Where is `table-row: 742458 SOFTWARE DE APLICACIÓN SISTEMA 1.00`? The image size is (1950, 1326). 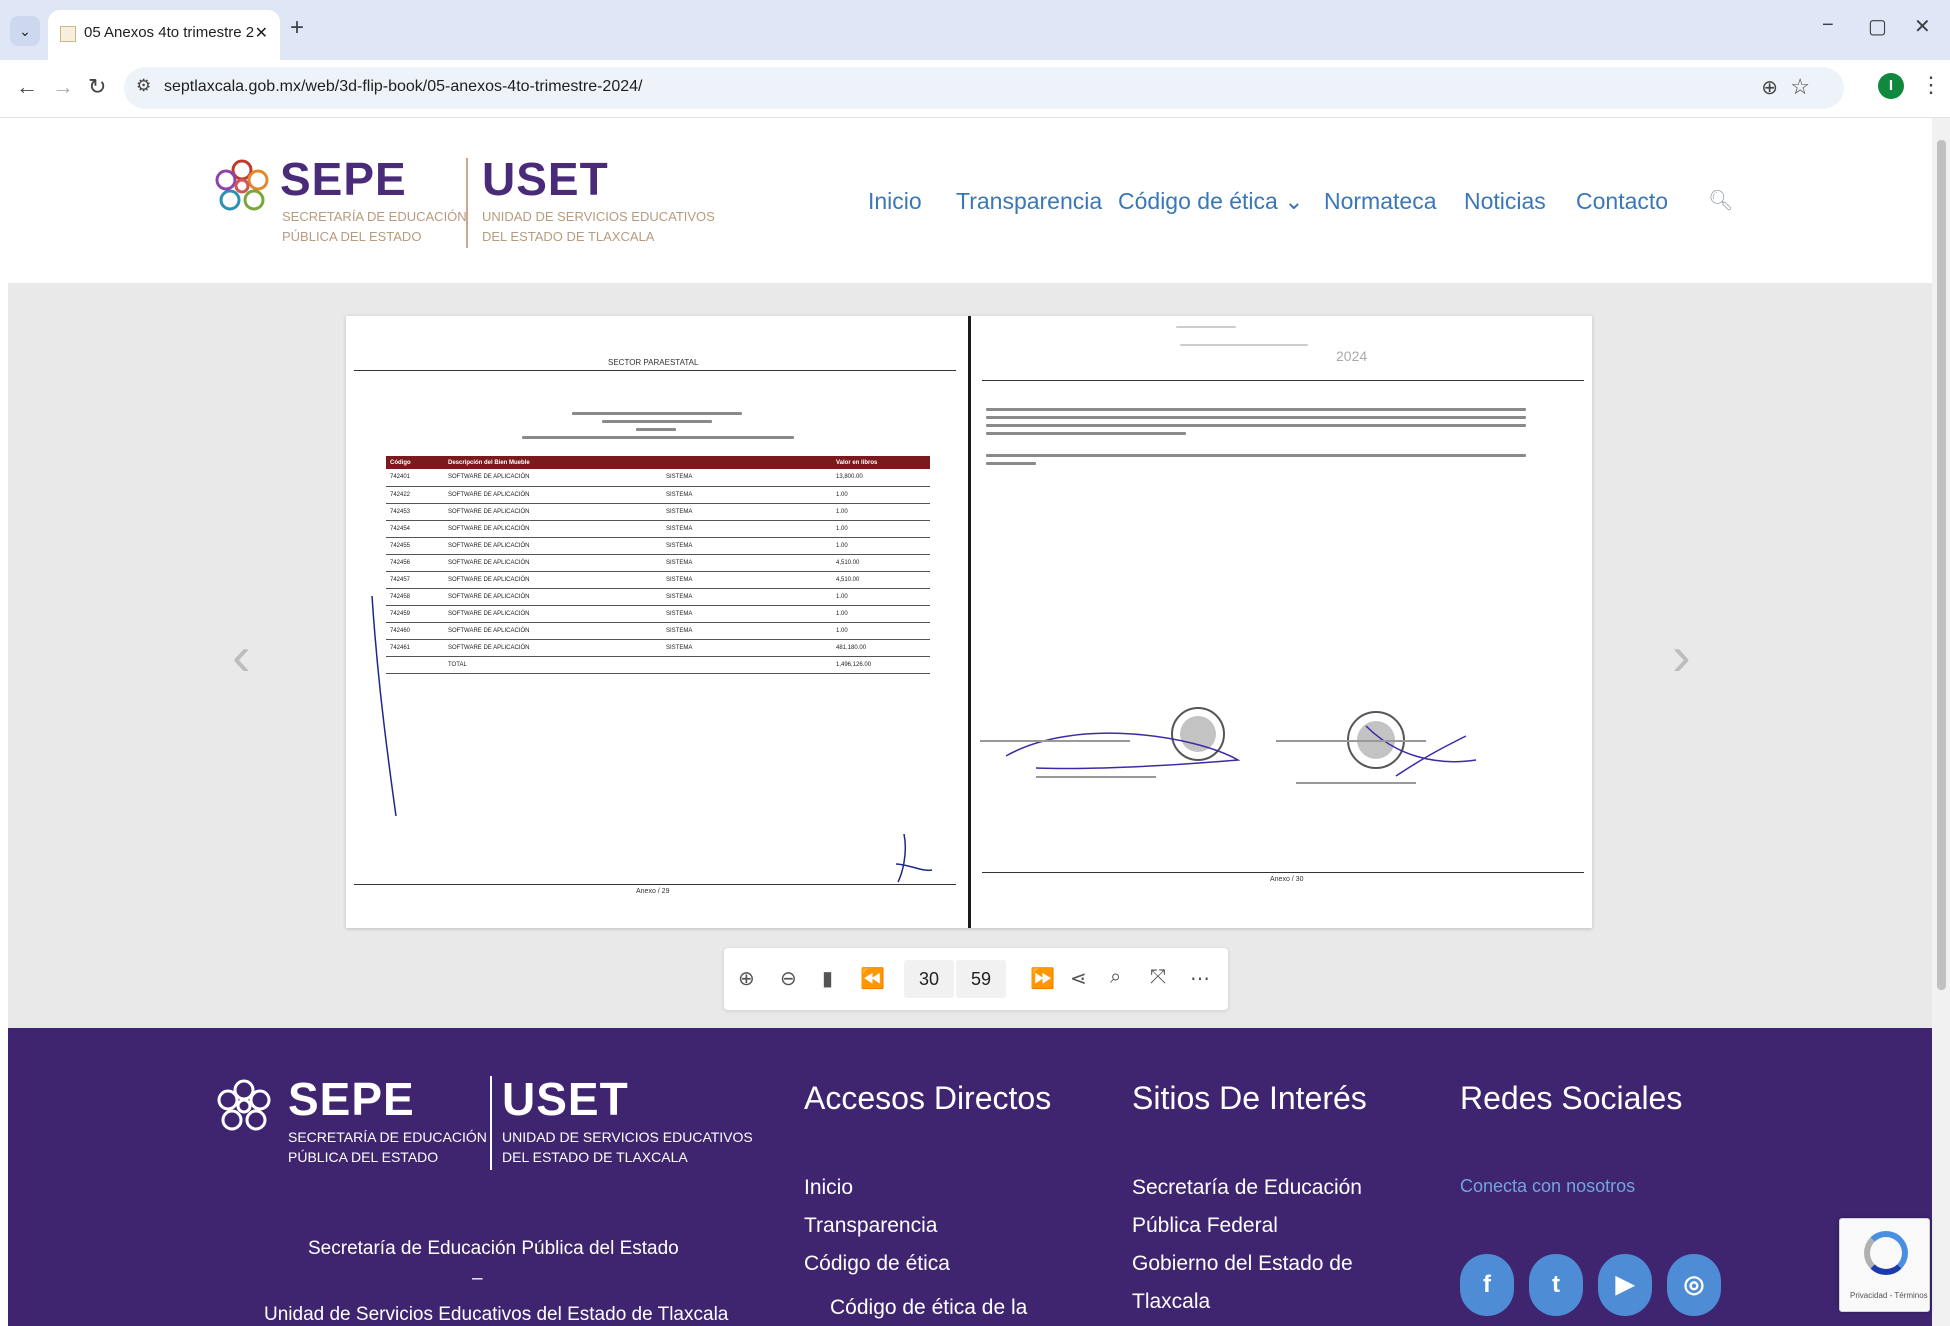
table-row: 742458 SOFTWARE DE APLICACIÓN SISTEMA 1.00 is located at coordinates (658, 597).